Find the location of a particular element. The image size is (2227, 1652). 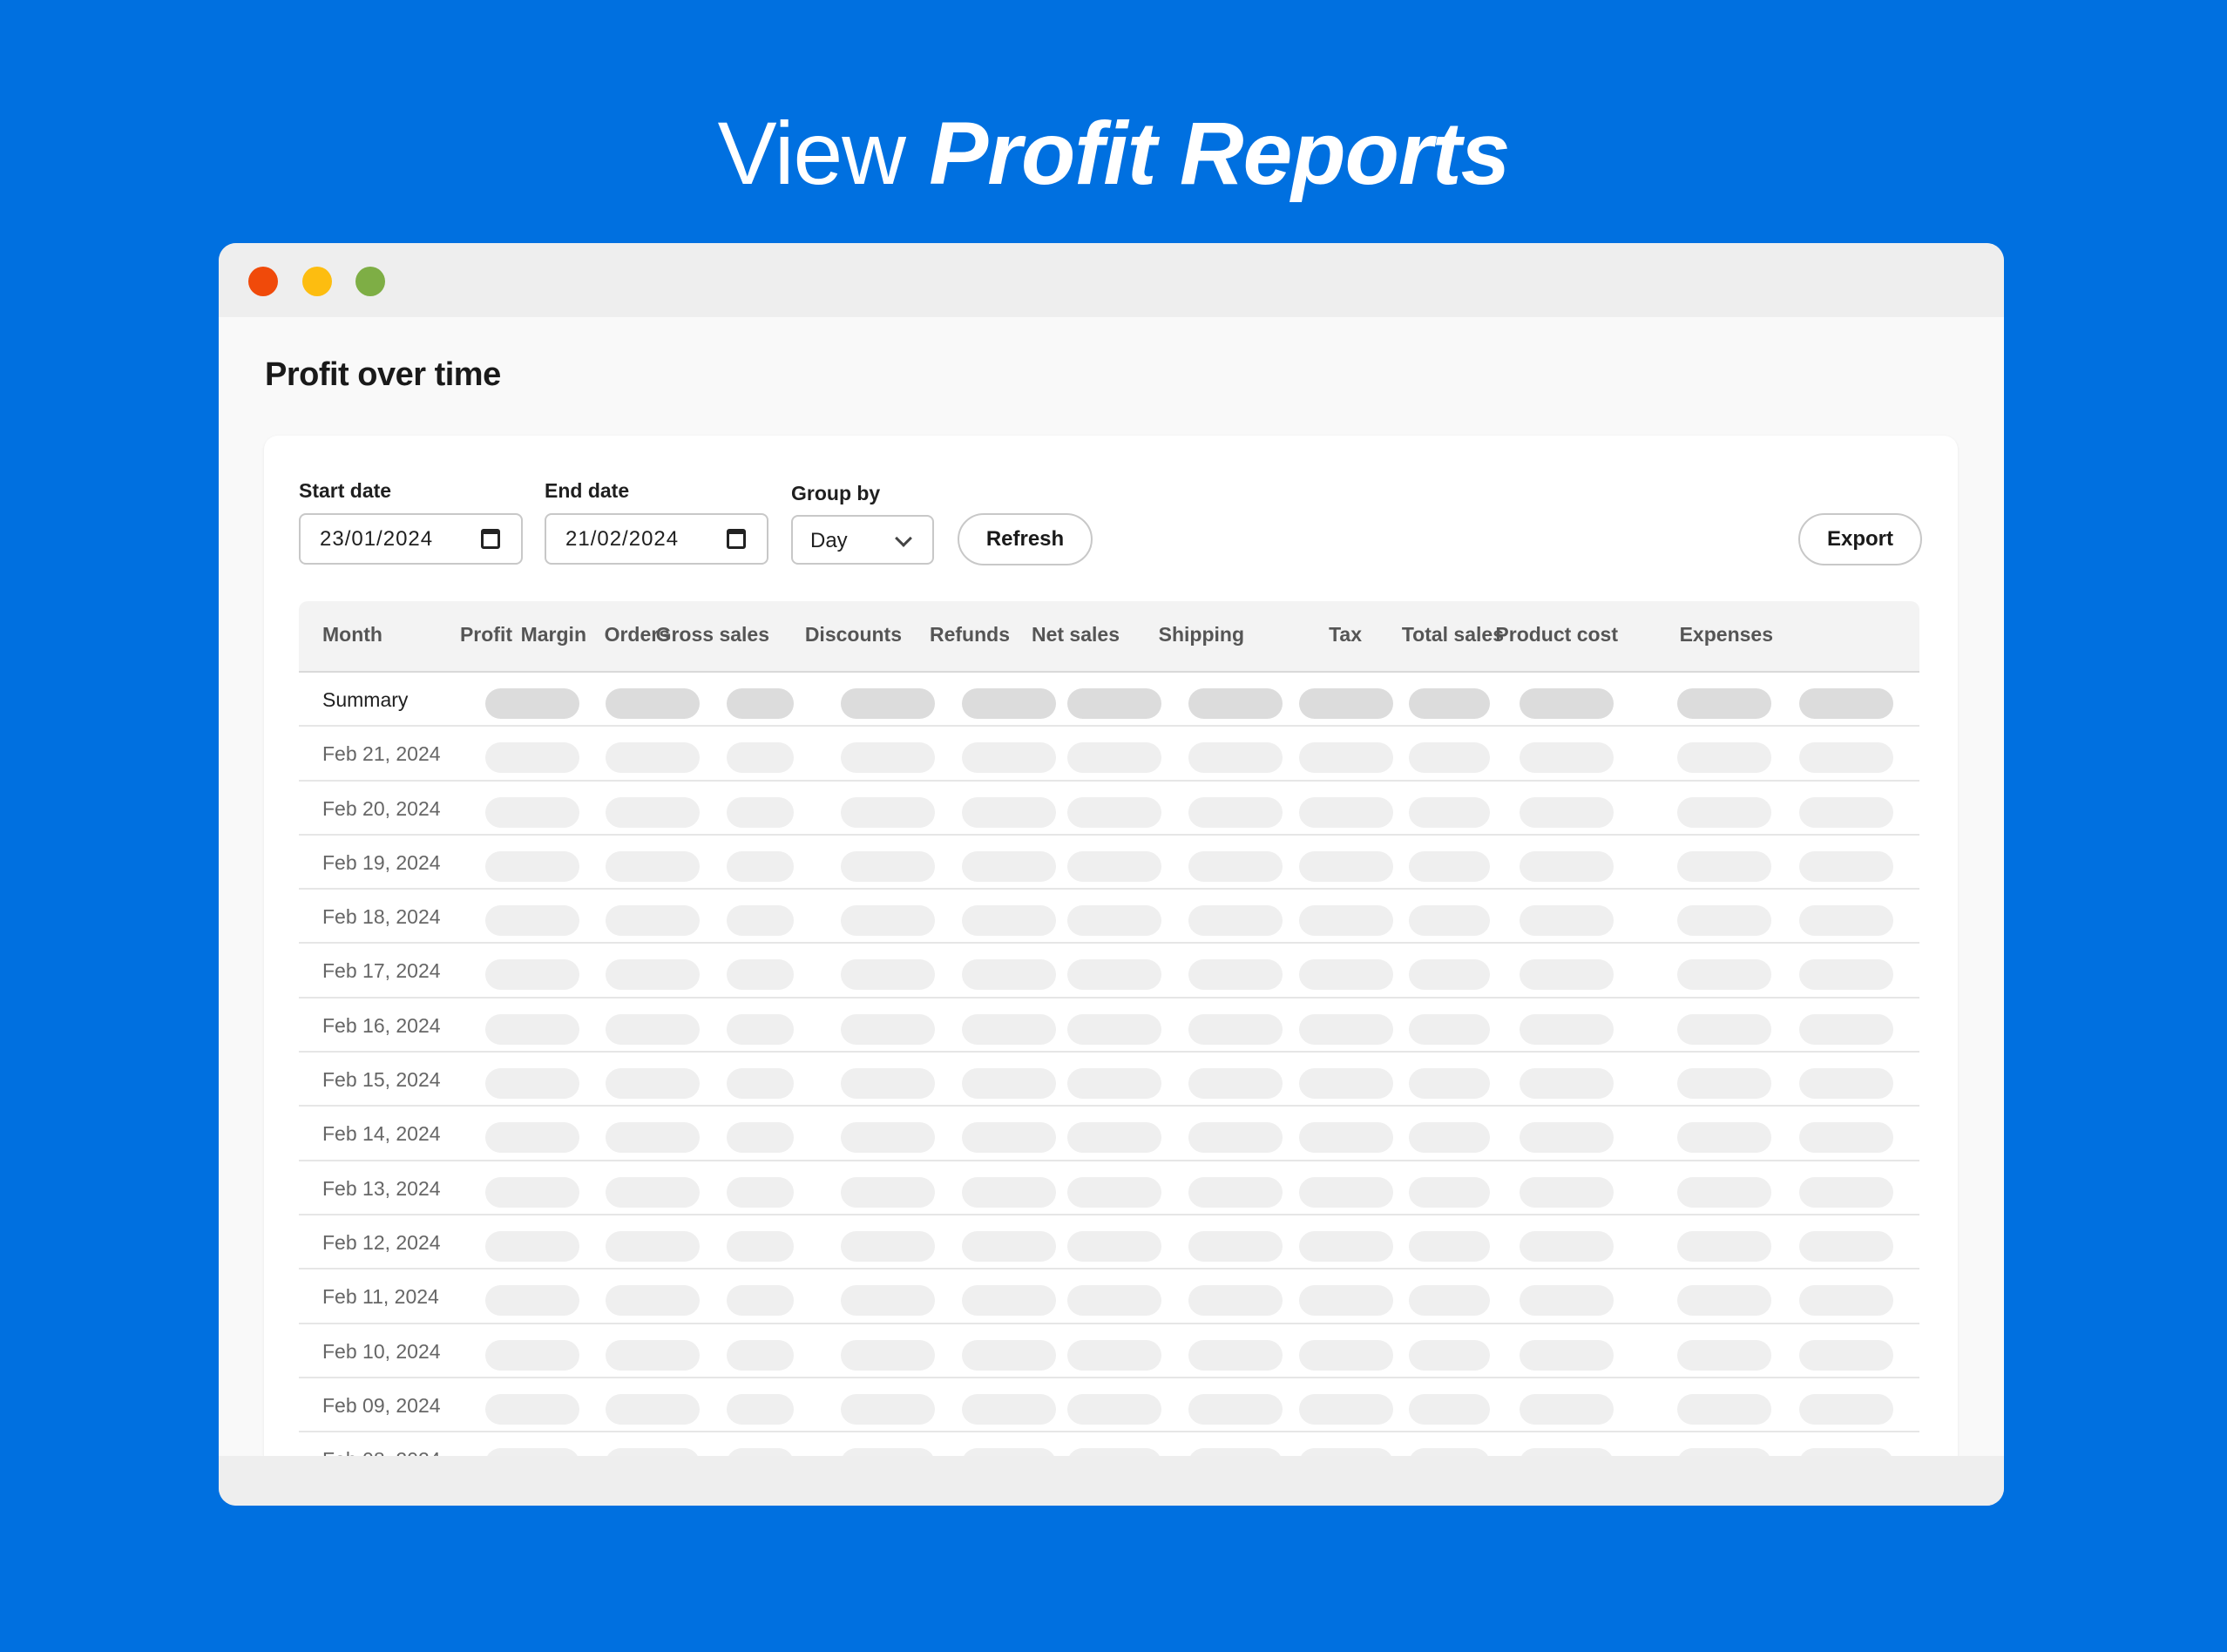

start-date-label: Start date is located at coordinates (345, 490).